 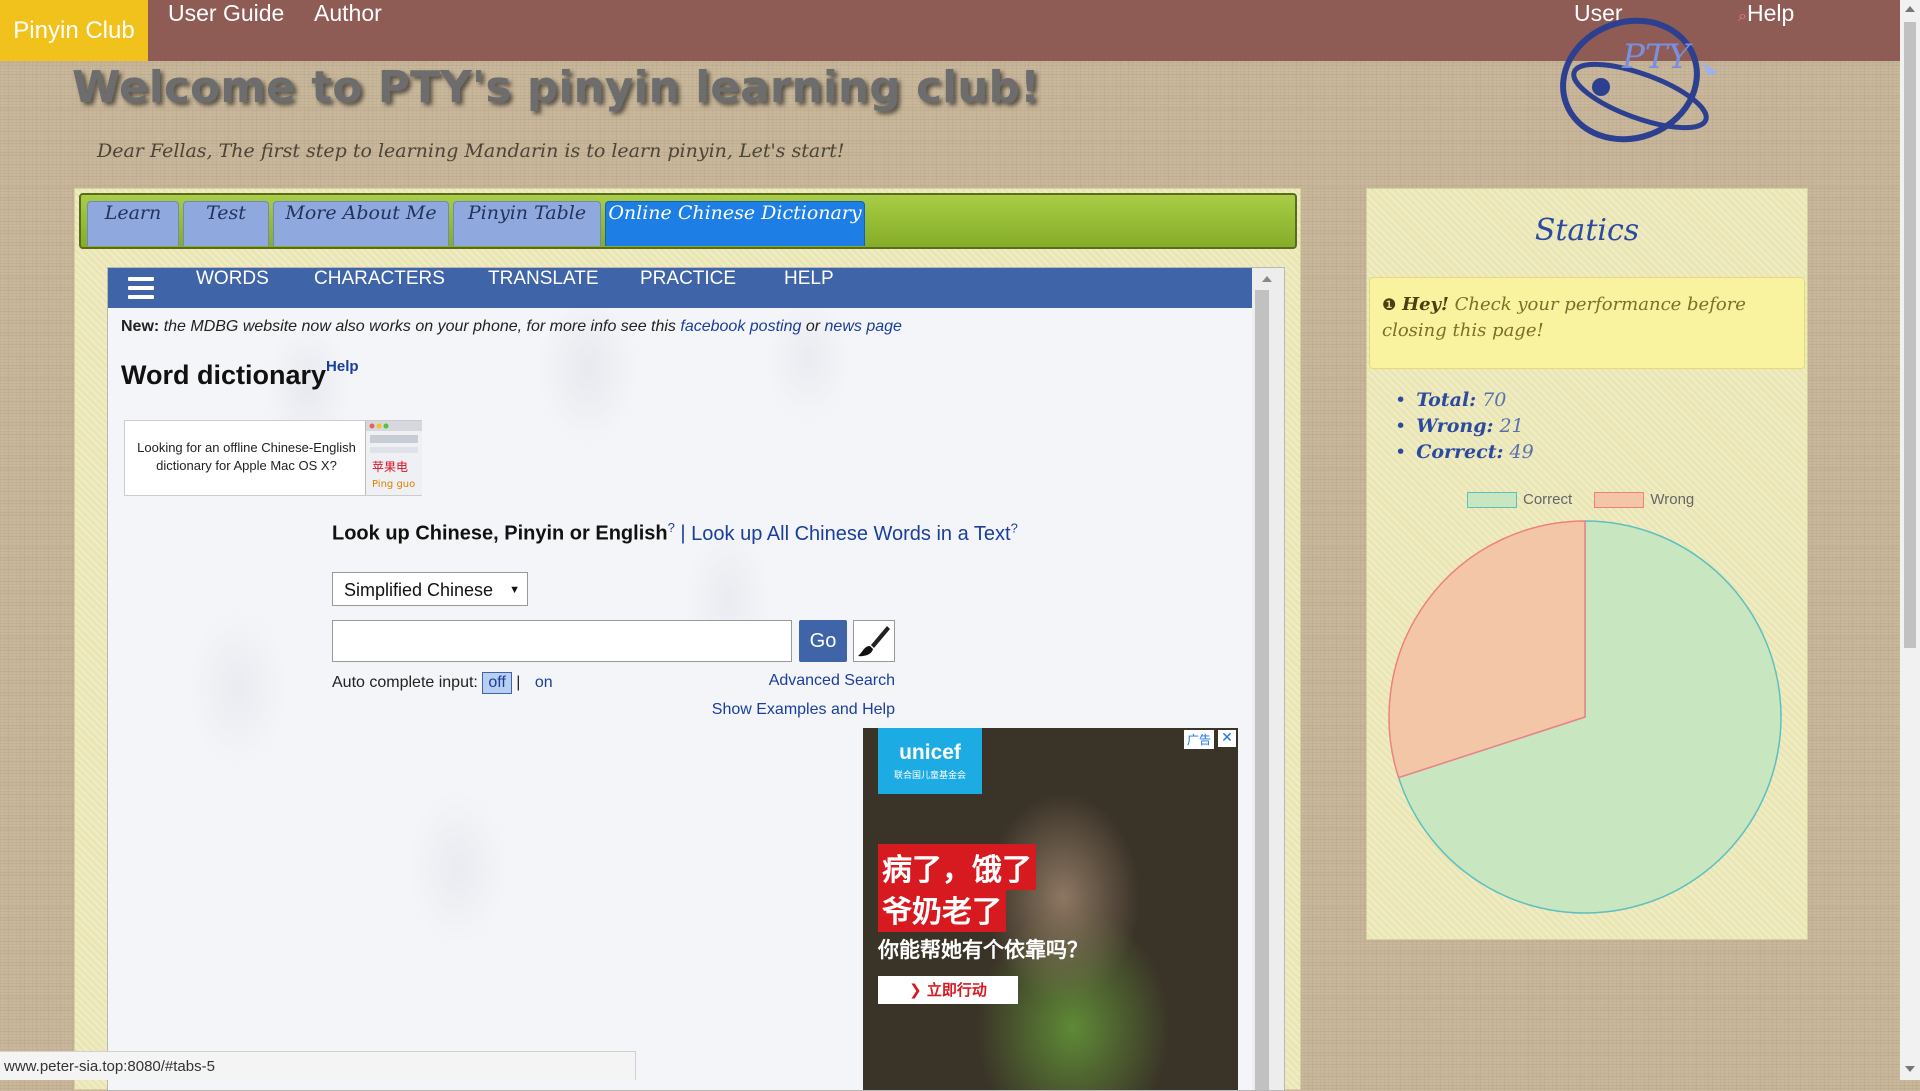 I want to click on svg-text: 苹果电, so click(x=390, y=467).